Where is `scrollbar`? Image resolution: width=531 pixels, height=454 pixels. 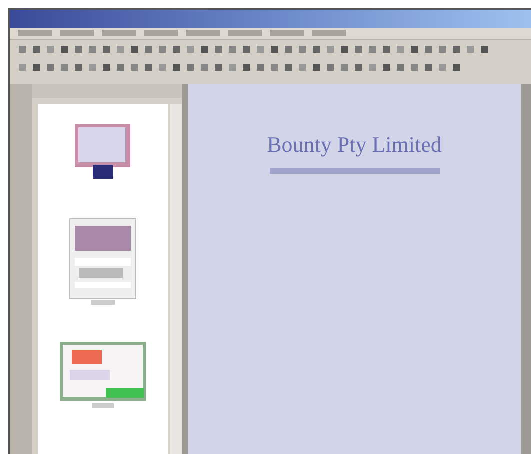
scrollbar is located at coordinates (176, 279).